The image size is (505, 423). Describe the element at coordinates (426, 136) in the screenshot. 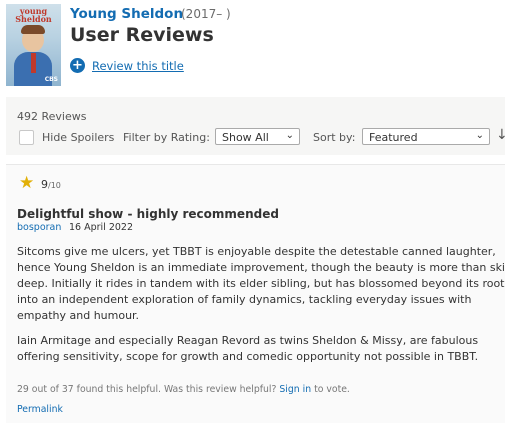

I see `sort-select: Featured ⌄` at that location.